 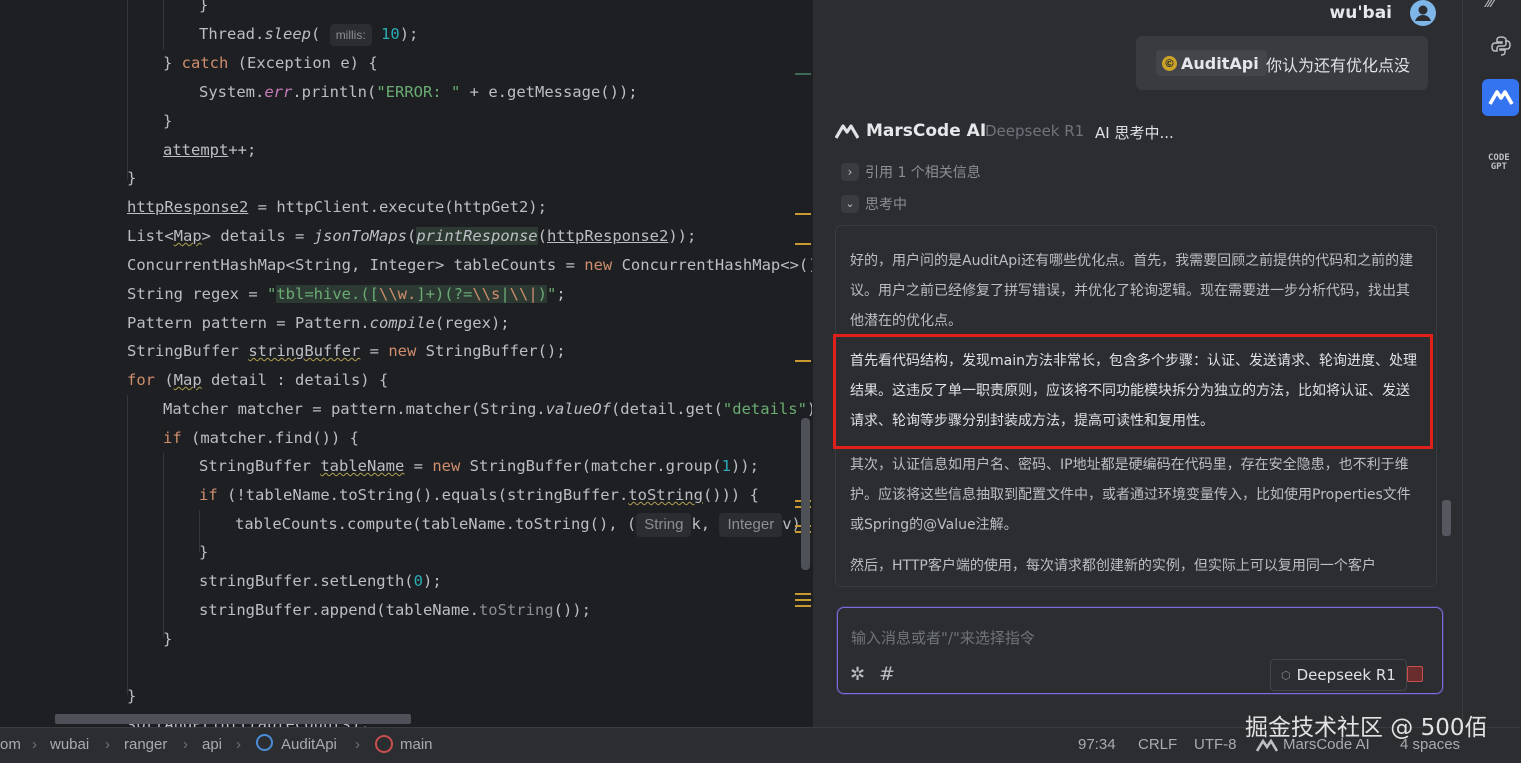 I want to click on reference-label: 引用 1 个相关信息, so click(x=923, y=173).